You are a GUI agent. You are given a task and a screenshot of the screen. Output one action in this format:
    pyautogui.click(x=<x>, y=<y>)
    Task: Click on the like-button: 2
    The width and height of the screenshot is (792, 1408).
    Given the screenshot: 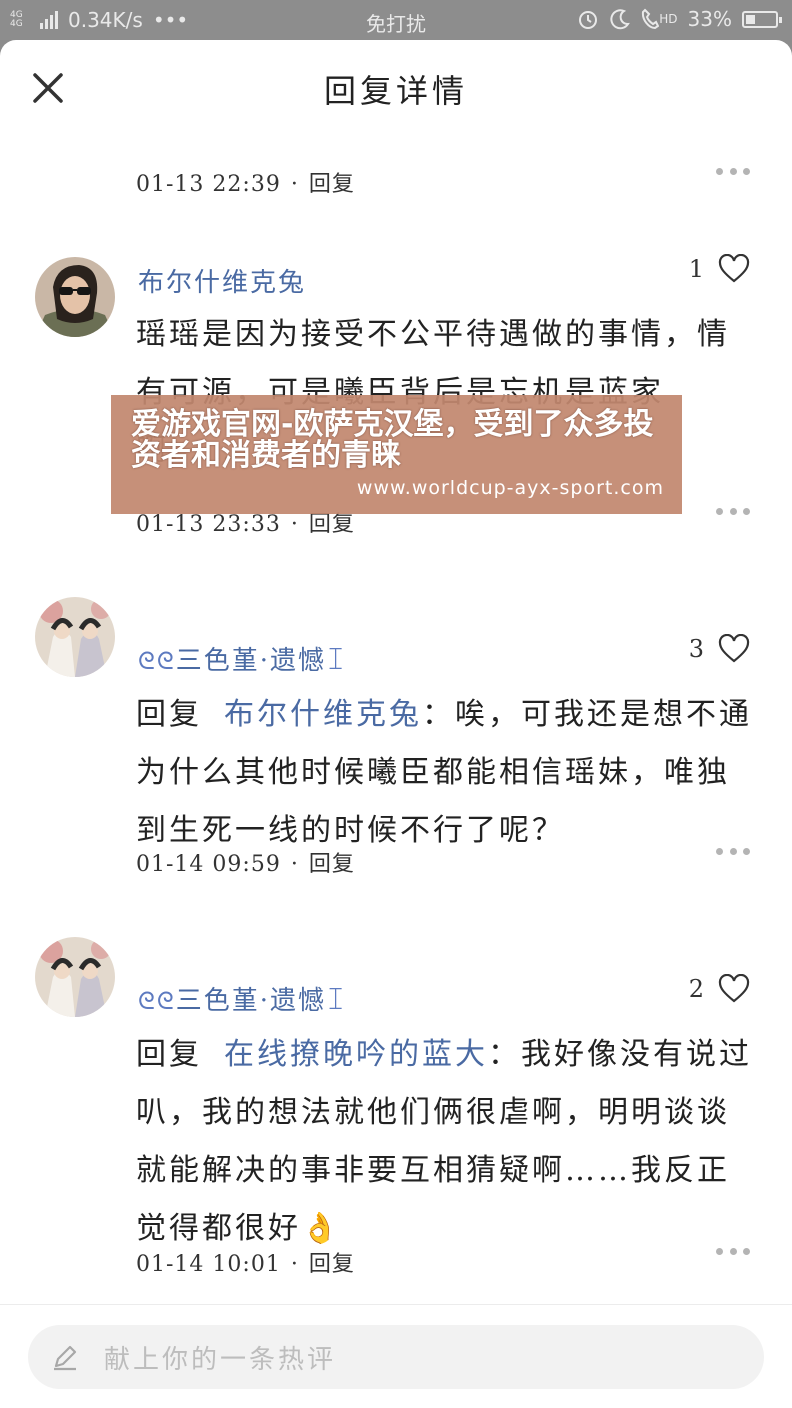 What is the action you would take?
    pyautogui.click(x=719, y=989)
    